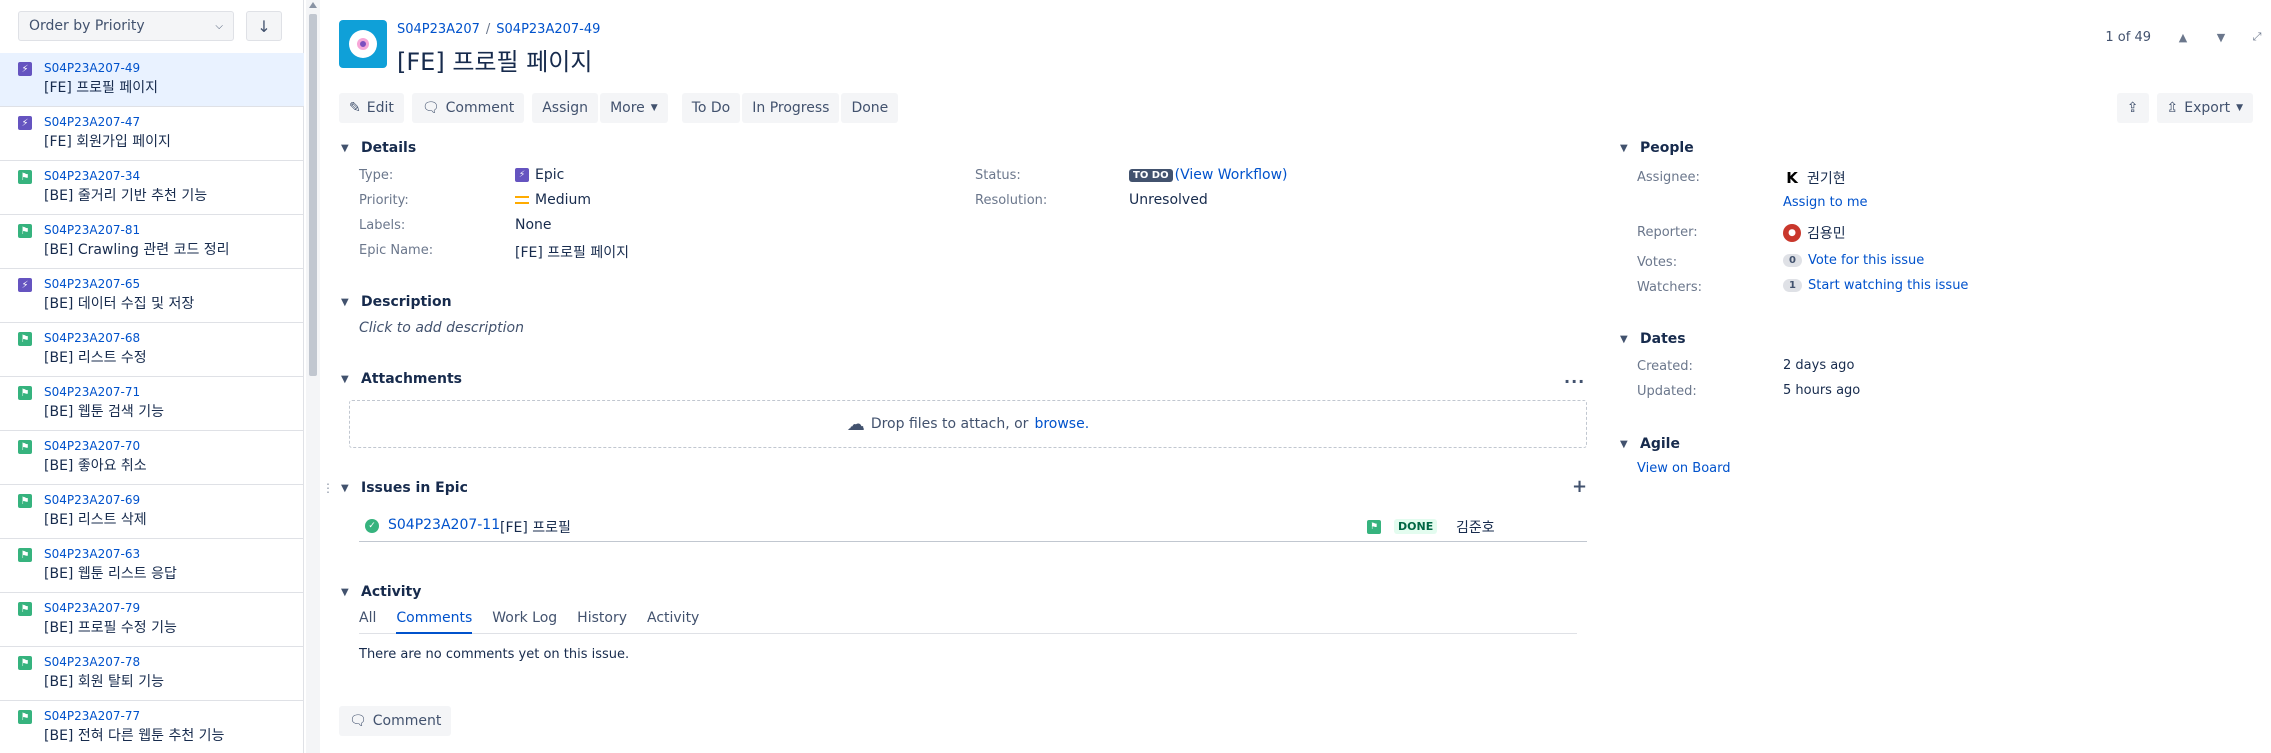 The height and width of the screenshot is (753, 2271). What do you see at coordinates (1668, 177) in the screenshot?
I see `assignee-label: Assignee:` at bounding box center [1668, 177].